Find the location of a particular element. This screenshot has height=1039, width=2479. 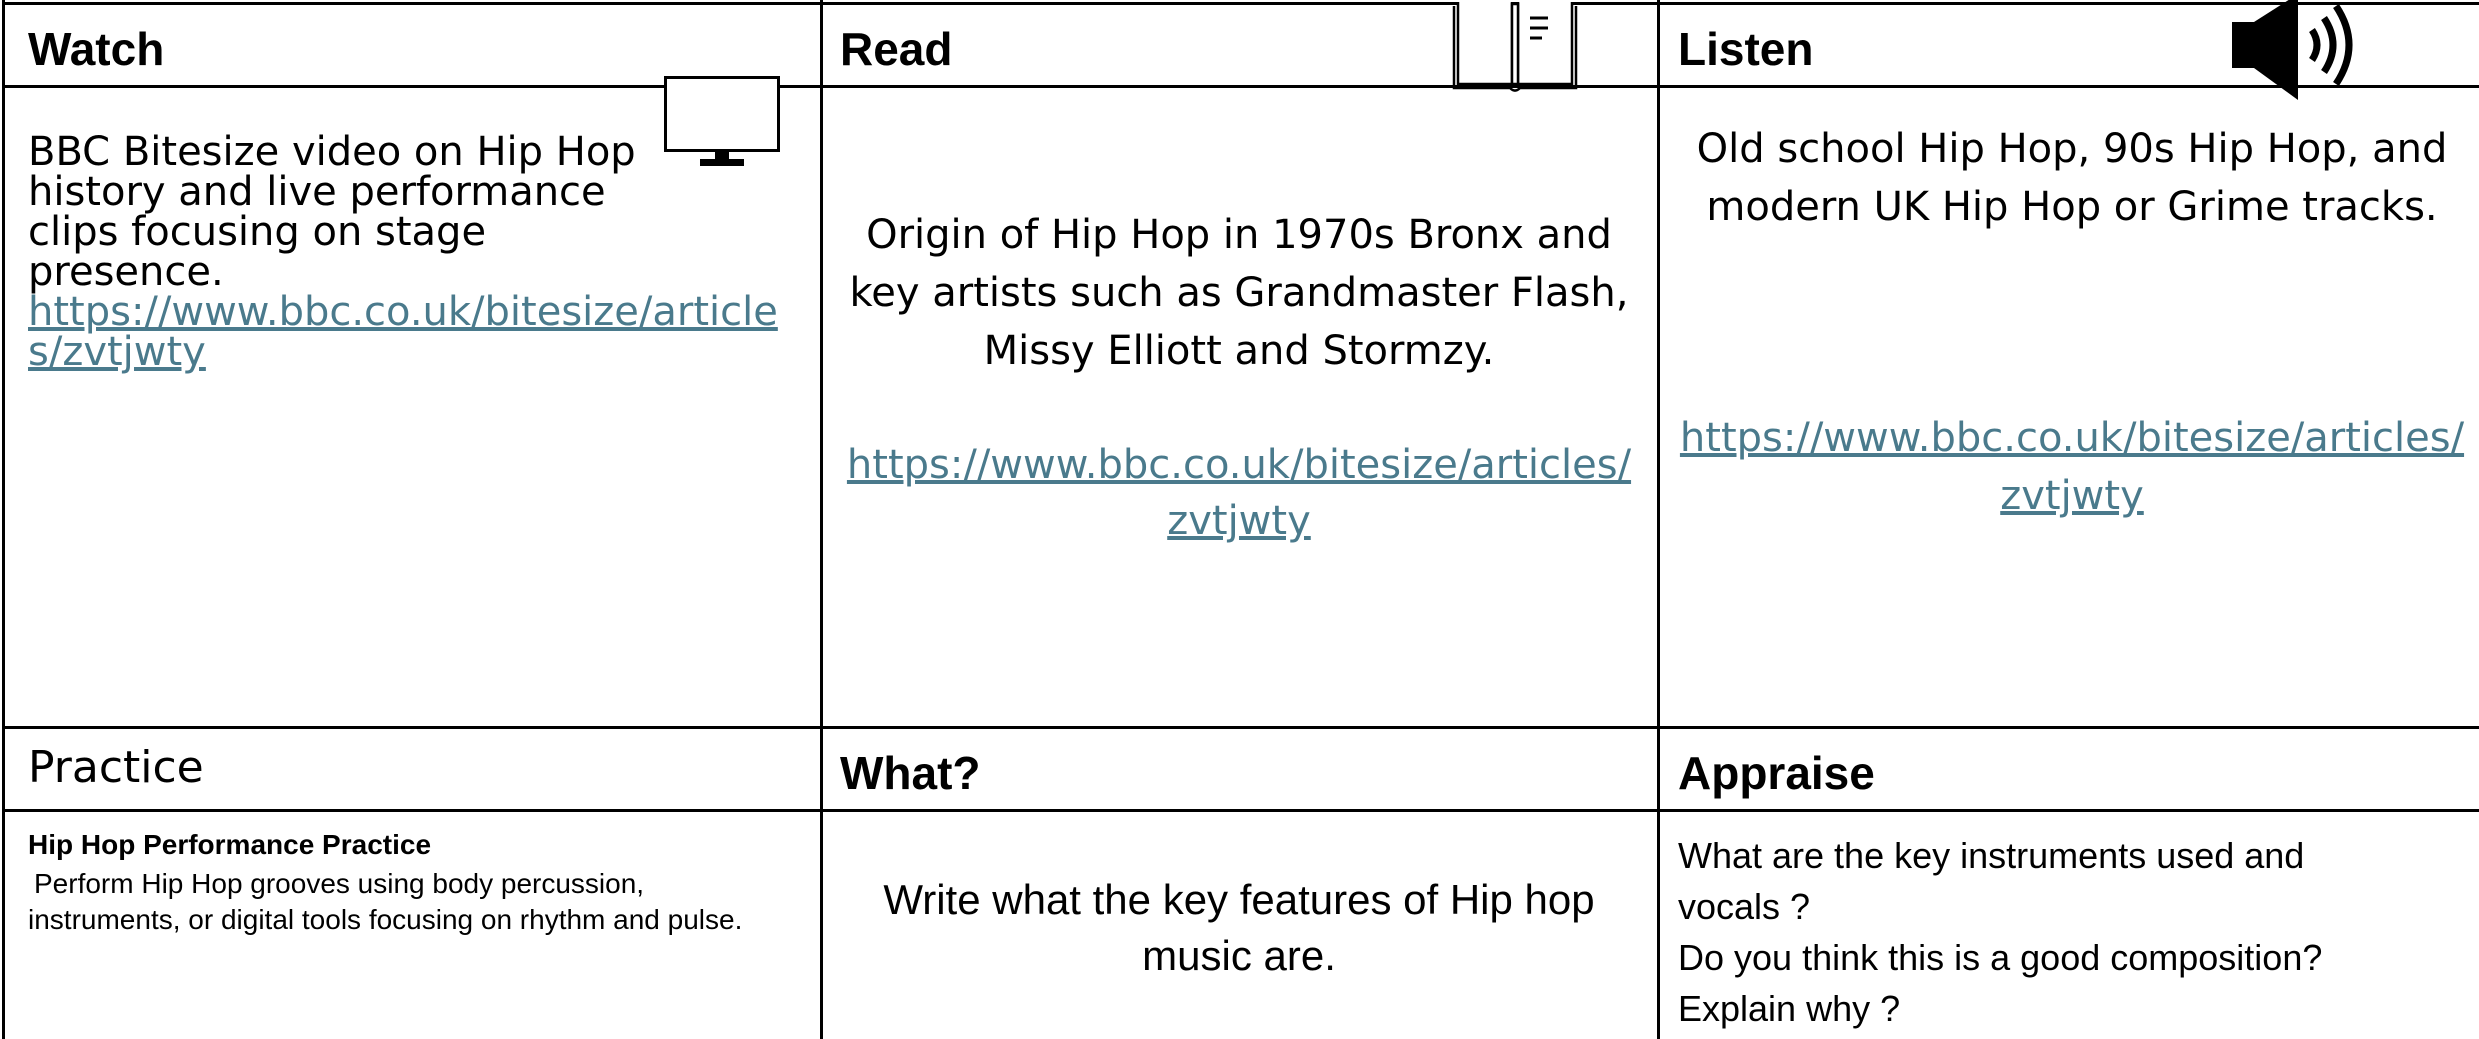

what-header: What? is located at coordinates (910, 773).